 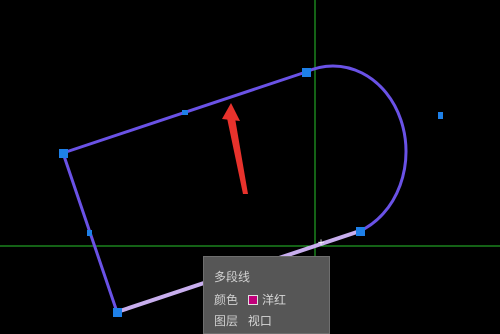 I want to click on layer-label: 图层, so click(x=226, y=321).